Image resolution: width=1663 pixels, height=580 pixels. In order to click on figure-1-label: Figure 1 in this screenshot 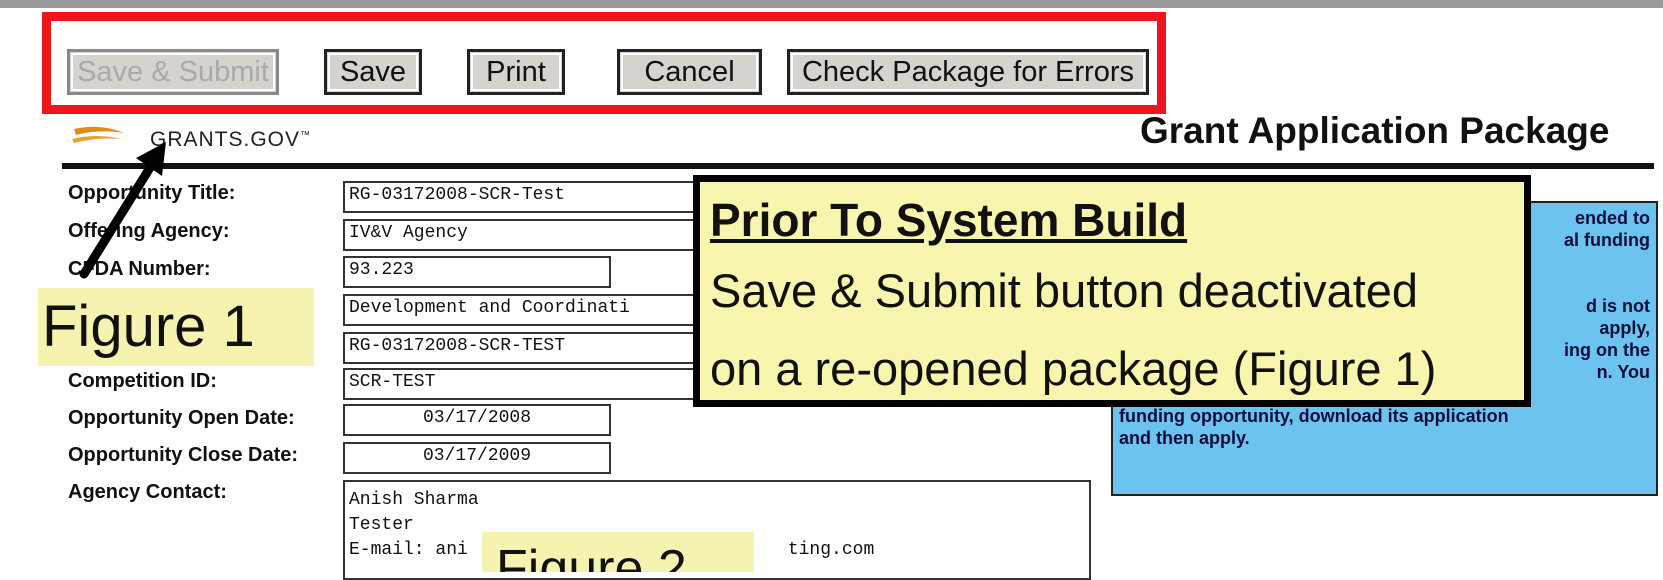, I will do `click(176, 327)`.